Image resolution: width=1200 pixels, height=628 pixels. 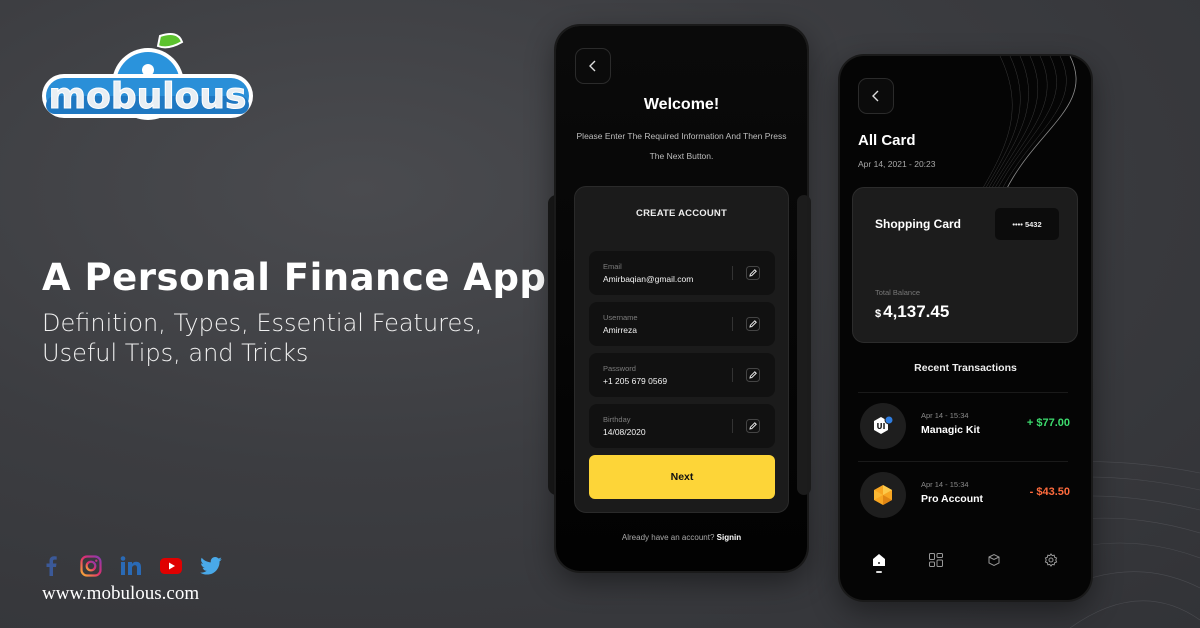 I want to click on ui-kit-icon: UI, so click(x=883, y=426).